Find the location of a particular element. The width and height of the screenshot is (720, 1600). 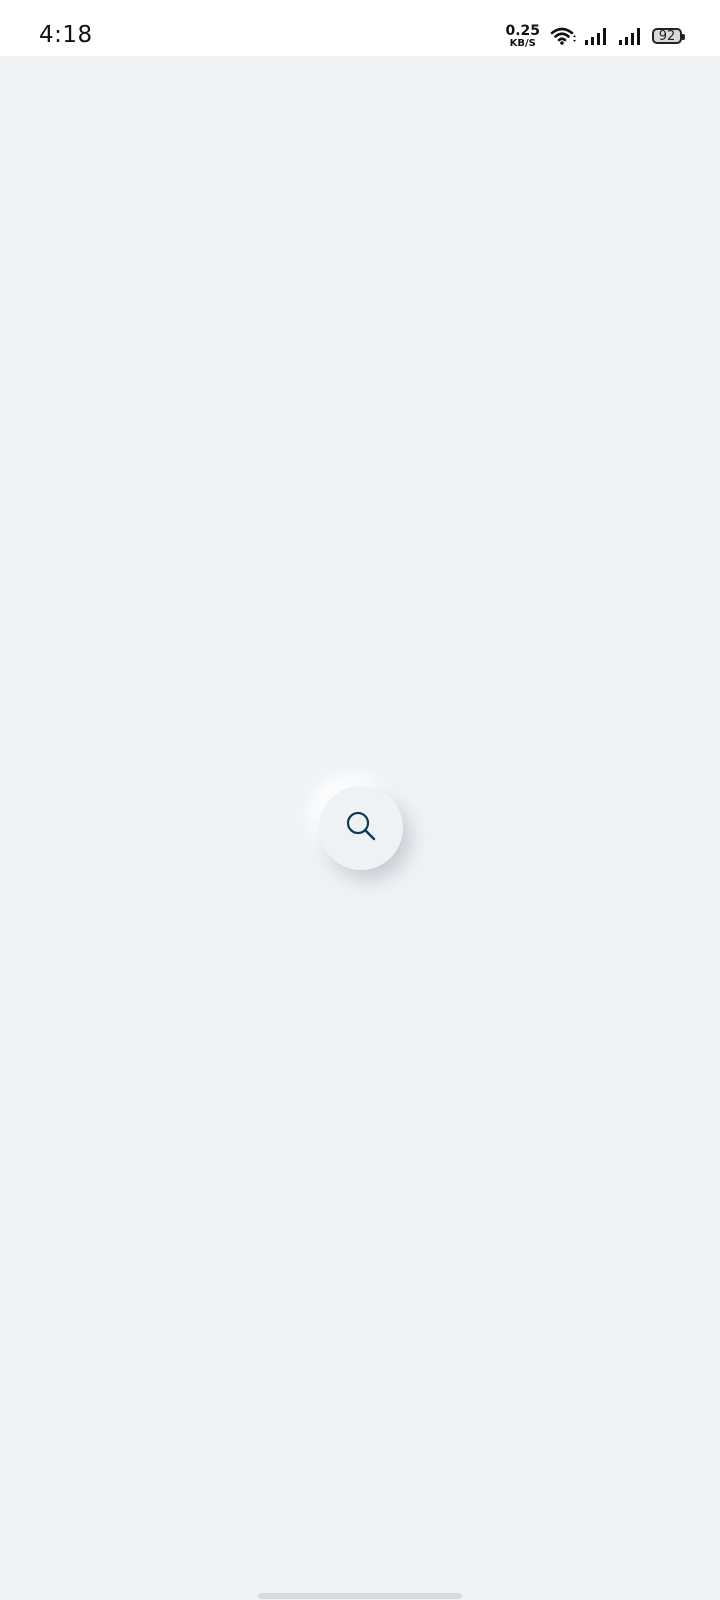

search-button is located at coordinates (361, 828).